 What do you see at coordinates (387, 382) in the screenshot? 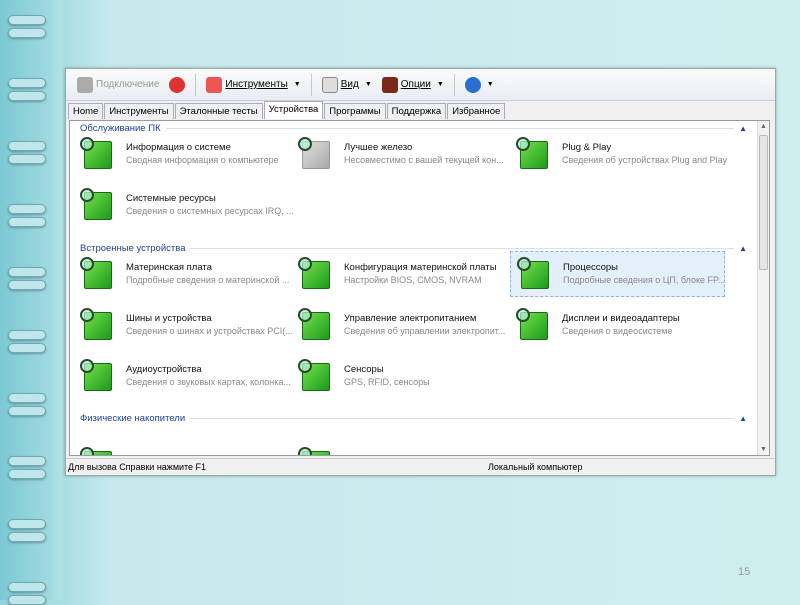
I see `item-description: GPS, RFID, сенсоры` at bounding box center [387, 382].